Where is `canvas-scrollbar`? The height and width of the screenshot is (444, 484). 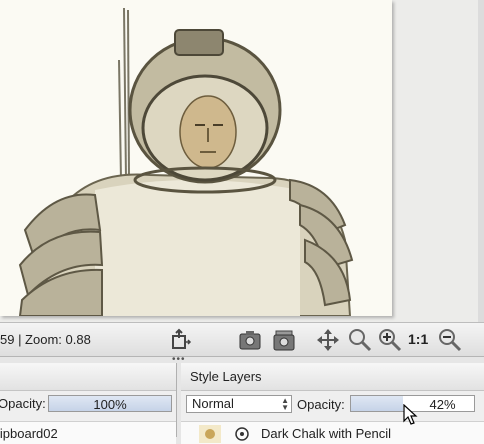
canvas-scrollbar is located at coordinates (481, 161).